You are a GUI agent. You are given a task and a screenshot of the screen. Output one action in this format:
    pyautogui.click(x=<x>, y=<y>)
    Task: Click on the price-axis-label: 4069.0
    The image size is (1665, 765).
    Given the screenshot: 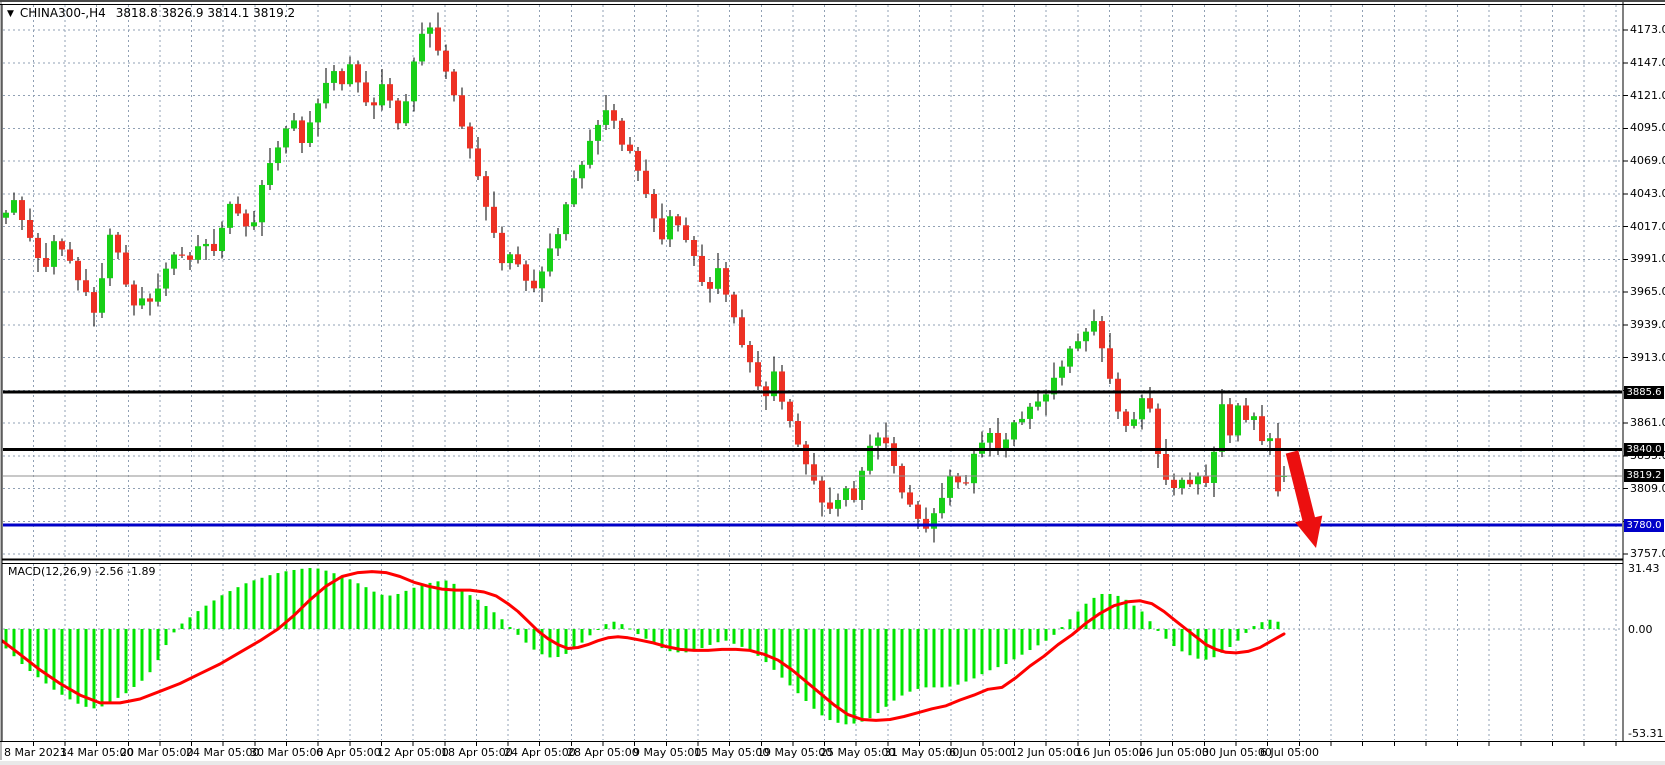 What is the action you would take?
    pyautogui.click(x=1647, y=161)
    